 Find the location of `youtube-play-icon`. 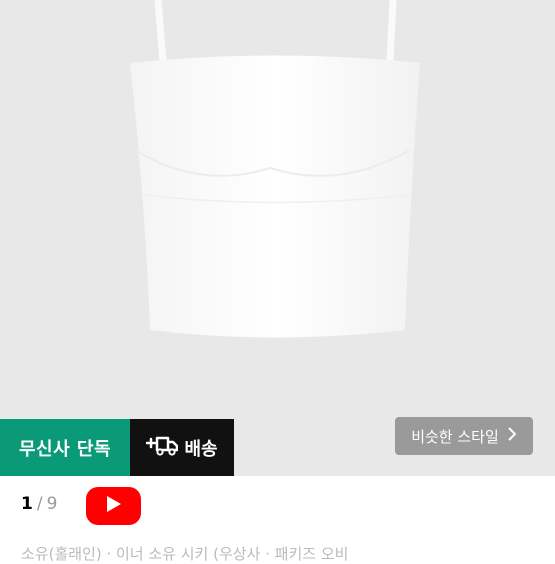

youtube-play-icon is located at coordinates (114, 506).